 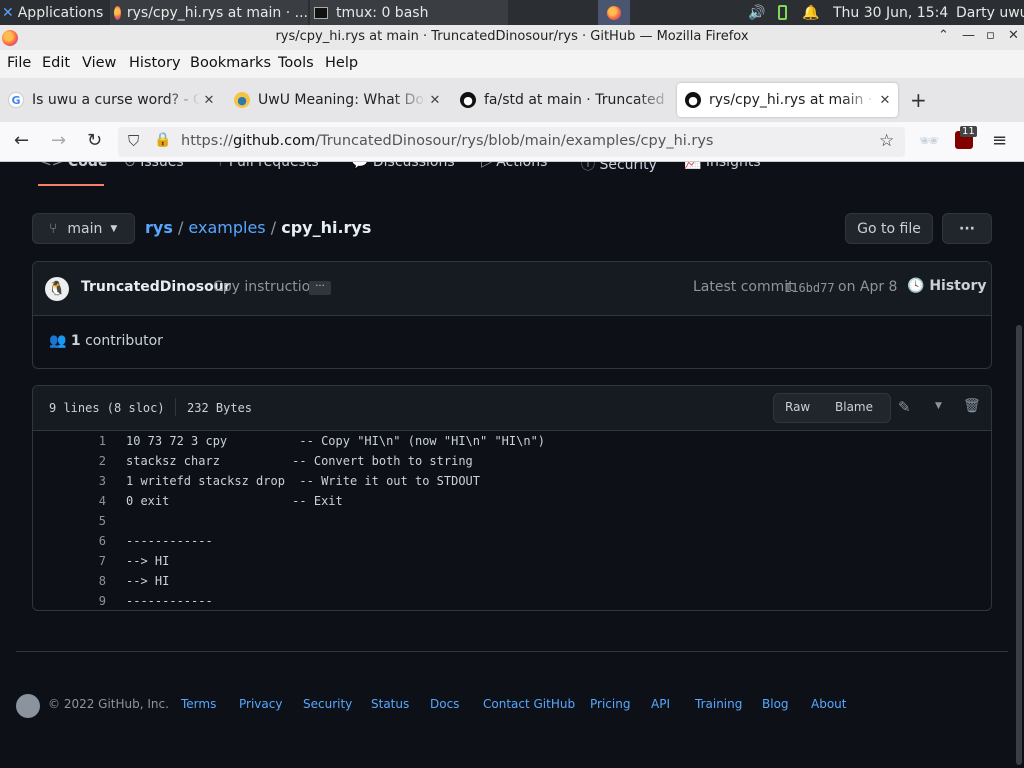 I want to click on menu-history: History, so click(x=155, y=63).